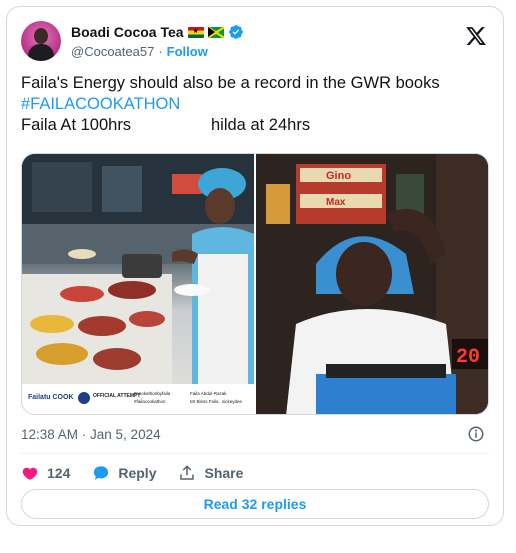  Describe the element at coordinates (187, 51) in the screenshot. I see `follow-button: Follow` at that location.